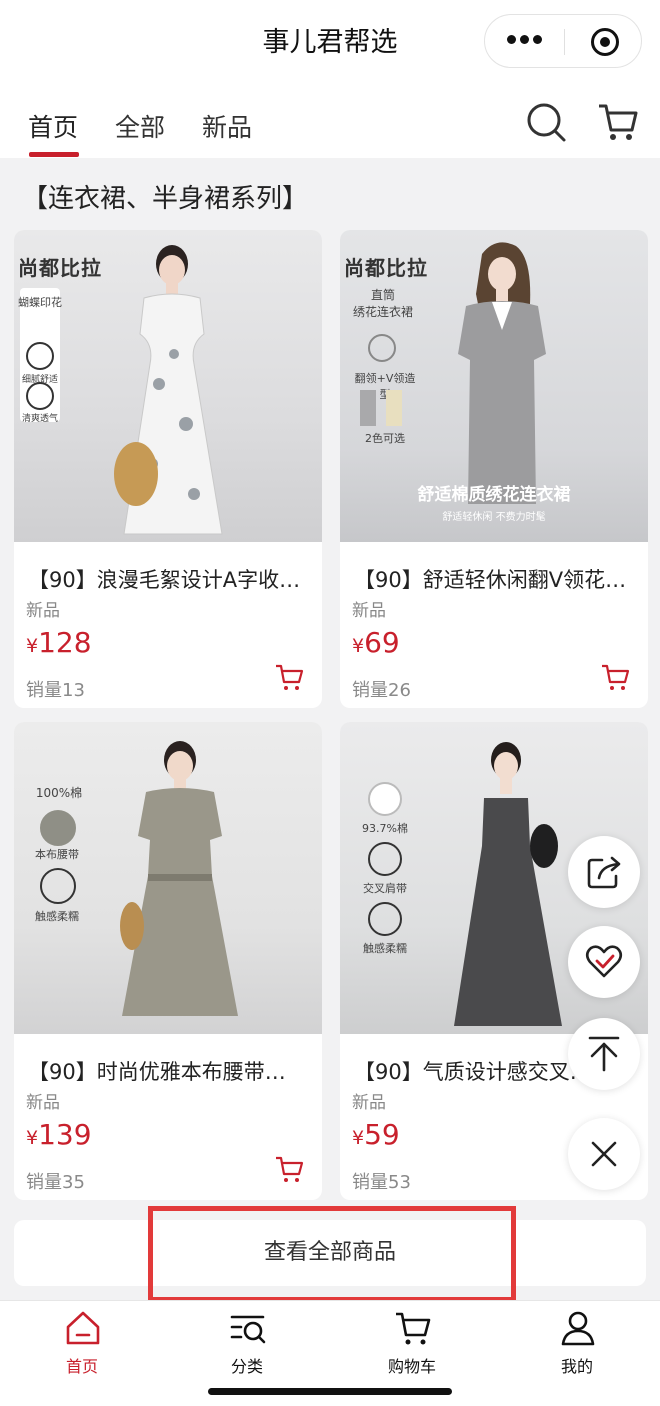  Describe the element at coordinates (55, 1182) in the screenshot. I see `sales-count: 销量35` at that location.